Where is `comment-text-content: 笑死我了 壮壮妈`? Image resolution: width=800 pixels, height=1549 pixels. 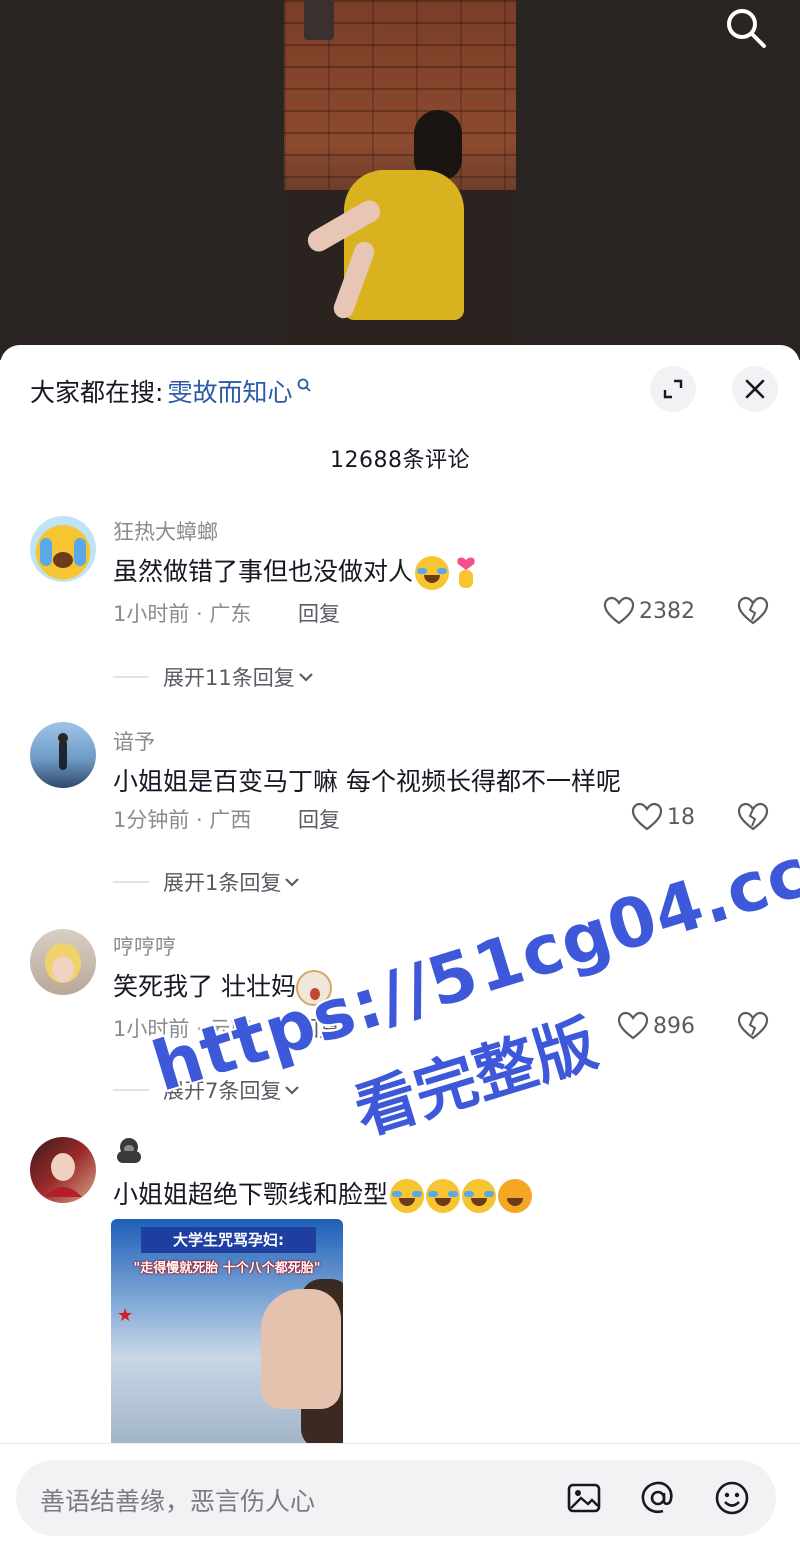
comment-text-content: 笑死我了 壮壮妈 is located at coordinates (204, 986).